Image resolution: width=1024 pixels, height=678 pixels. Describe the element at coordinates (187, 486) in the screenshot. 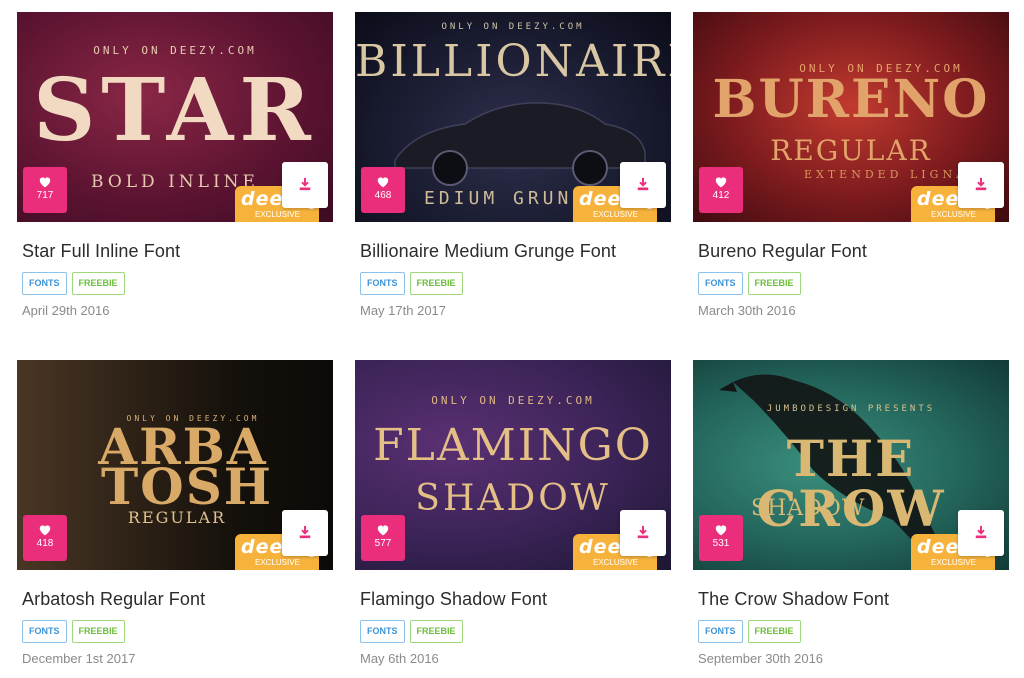

I see `art-headline-second: TOSH` at that location.